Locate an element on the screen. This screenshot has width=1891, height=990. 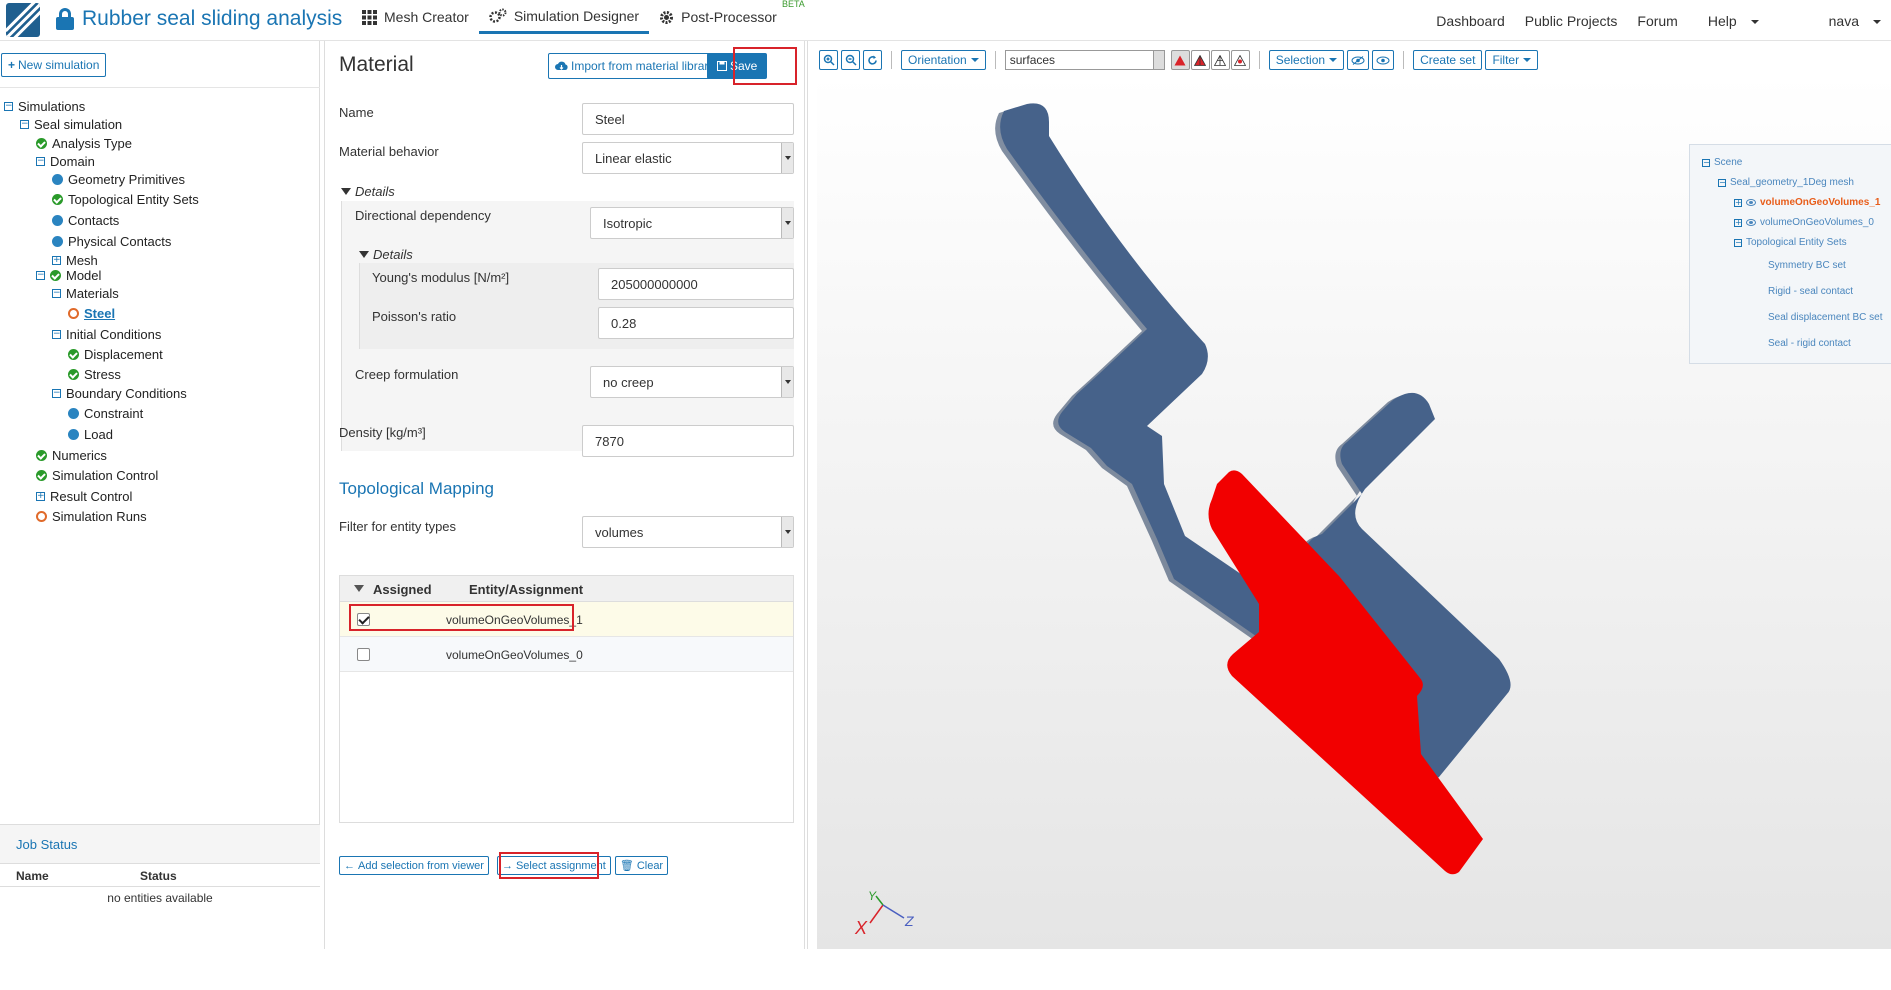
assign-checkbox is located at coordinates (363, 654).